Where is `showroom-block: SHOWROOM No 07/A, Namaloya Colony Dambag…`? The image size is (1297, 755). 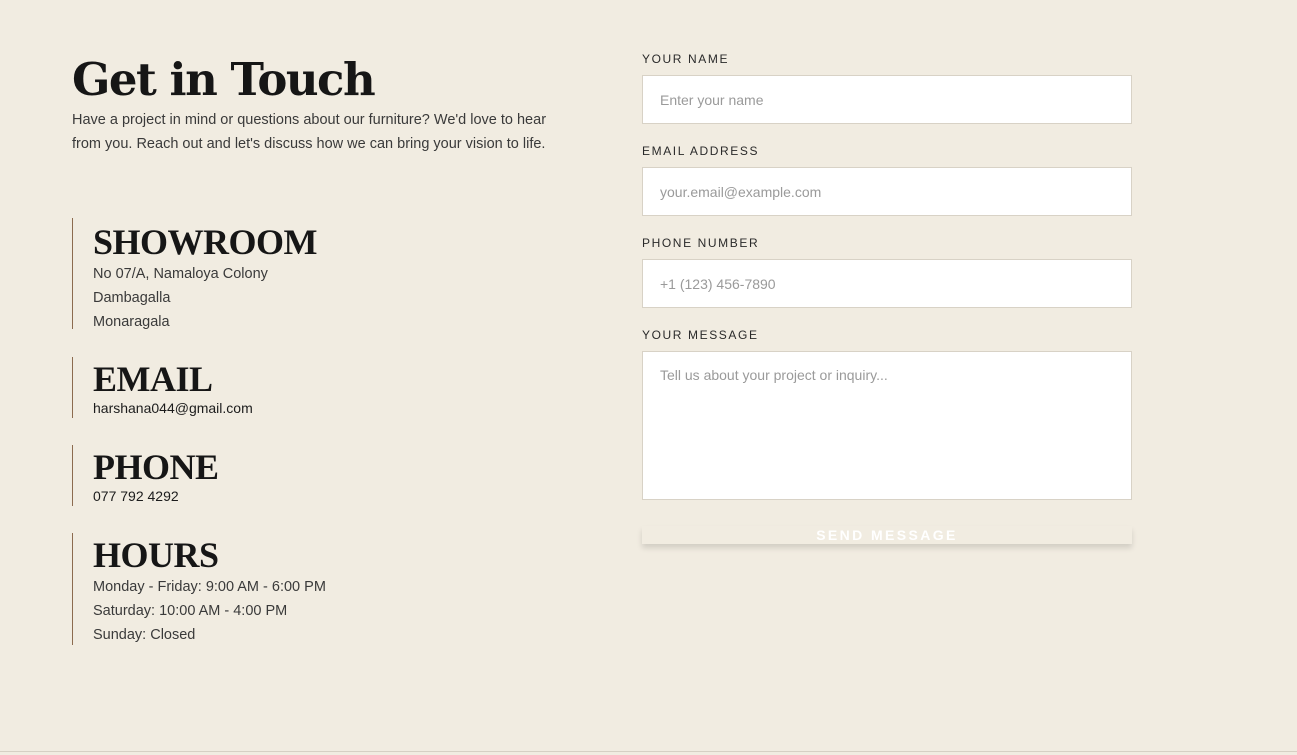 showroom-block: SHOWROOM No 07/A, Namaloya Colony Dambag… is located at coordinates (195, 274).